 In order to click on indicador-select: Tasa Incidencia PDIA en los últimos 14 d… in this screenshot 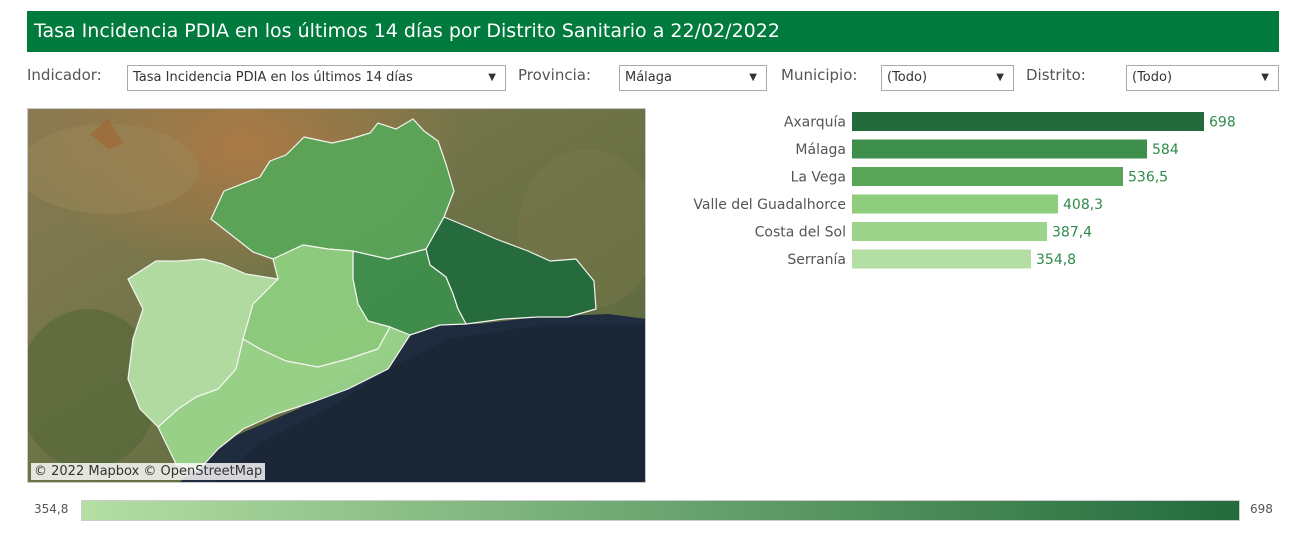, I will do `click(316, 78)`.